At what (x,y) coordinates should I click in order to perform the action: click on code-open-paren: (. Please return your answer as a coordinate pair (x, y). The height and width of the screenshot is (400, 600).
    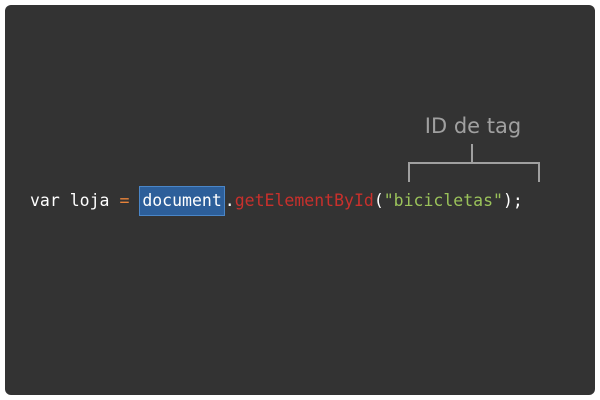
    Looking at the image, I should click on (378, 200).